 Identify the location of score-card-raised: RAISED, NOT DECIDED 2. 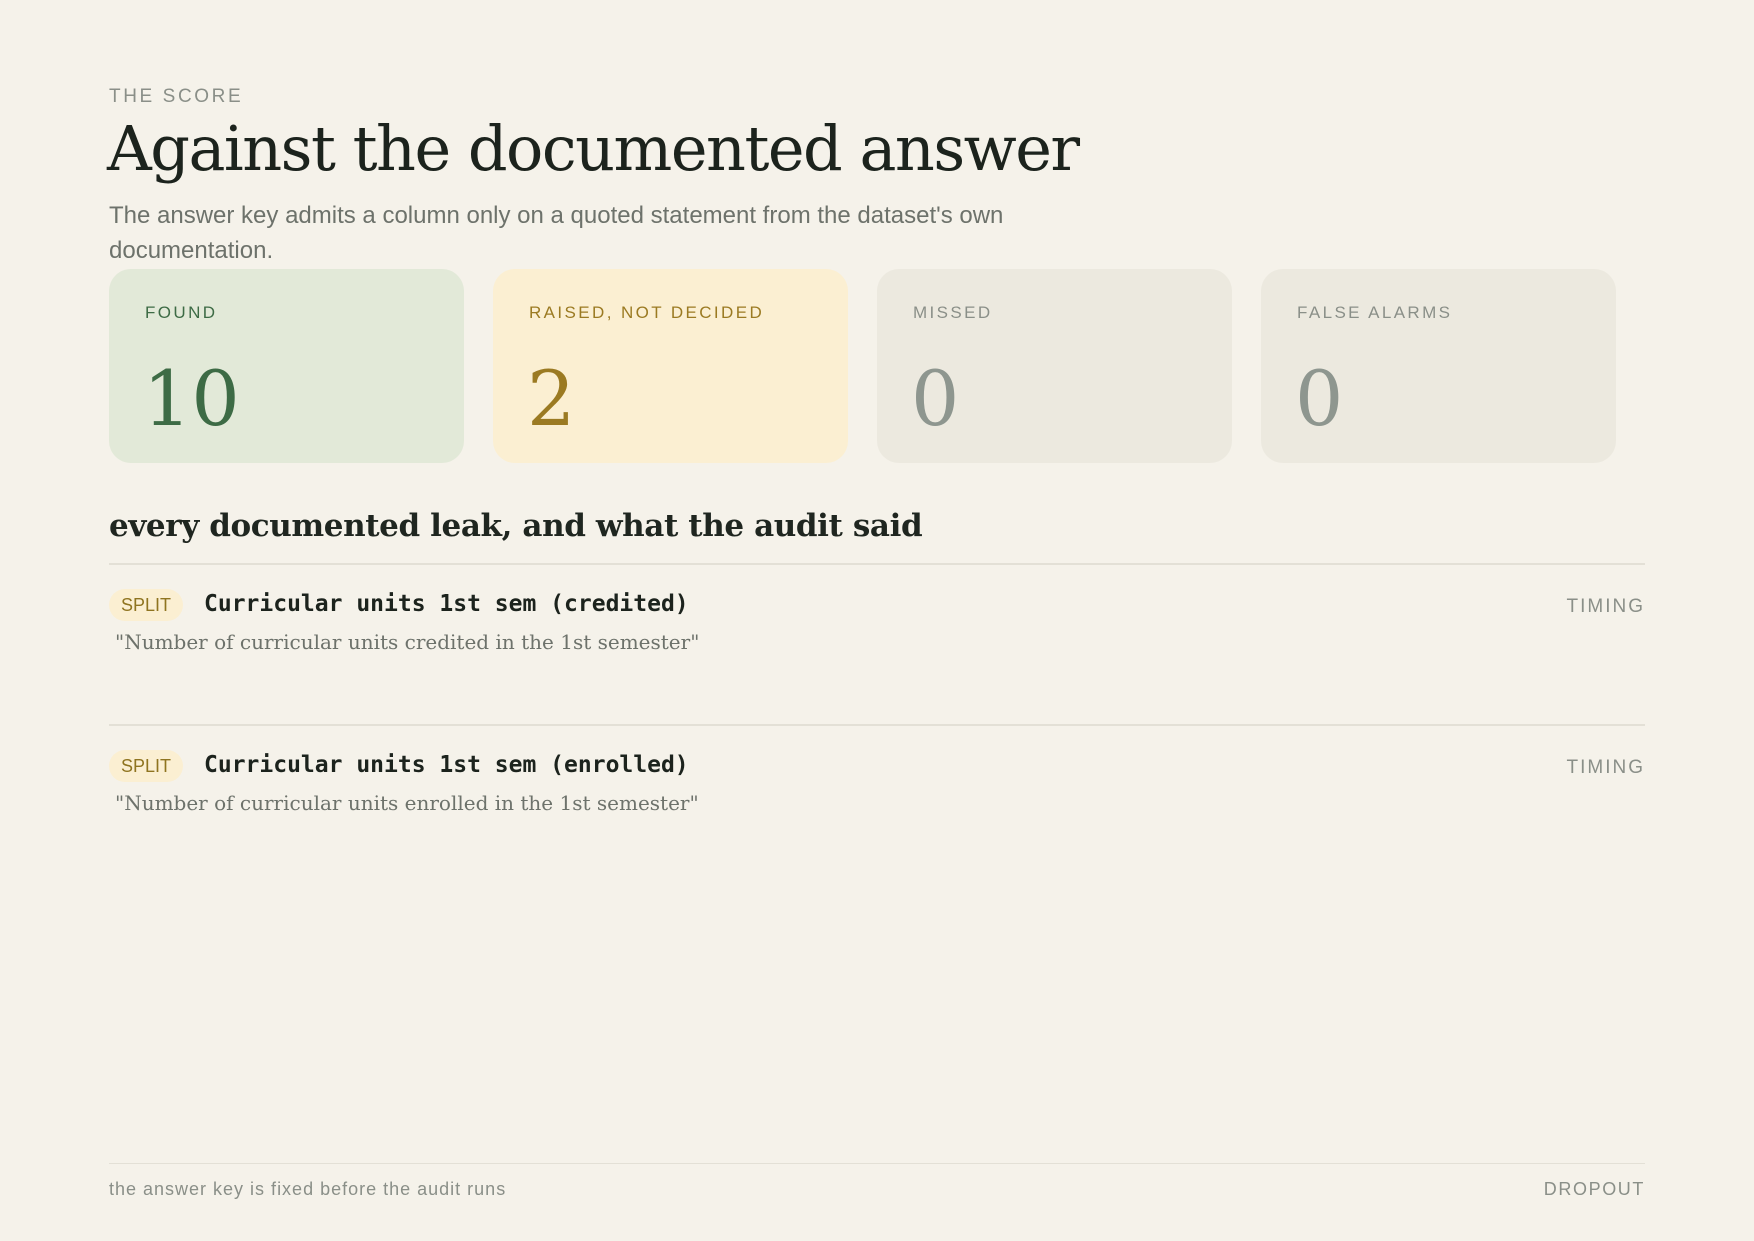
(670, 366).